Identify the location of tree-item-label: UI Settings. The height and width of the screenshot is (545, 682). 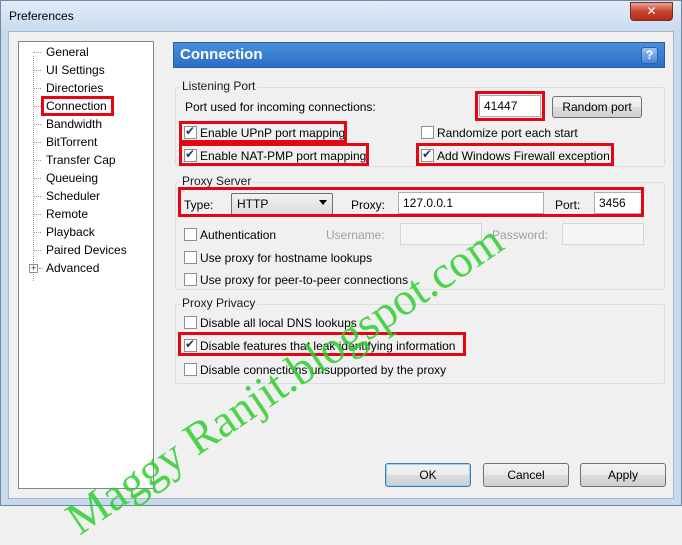
(75, 70).